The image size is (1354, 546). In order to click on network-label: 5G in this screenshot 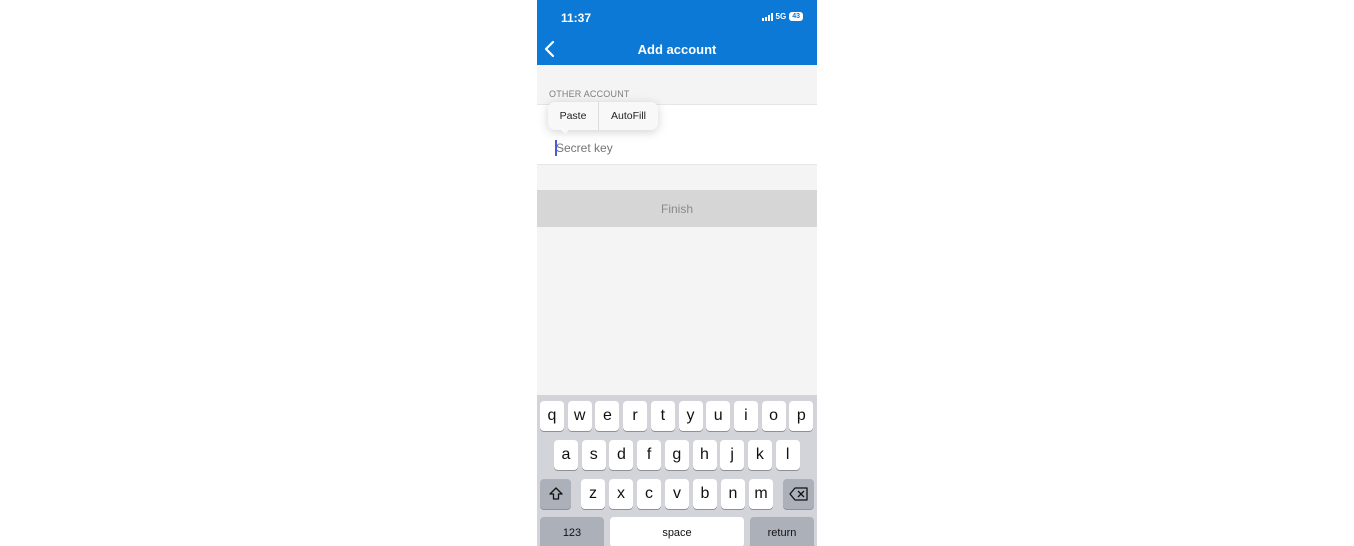, I will do `click(781, 16)`.